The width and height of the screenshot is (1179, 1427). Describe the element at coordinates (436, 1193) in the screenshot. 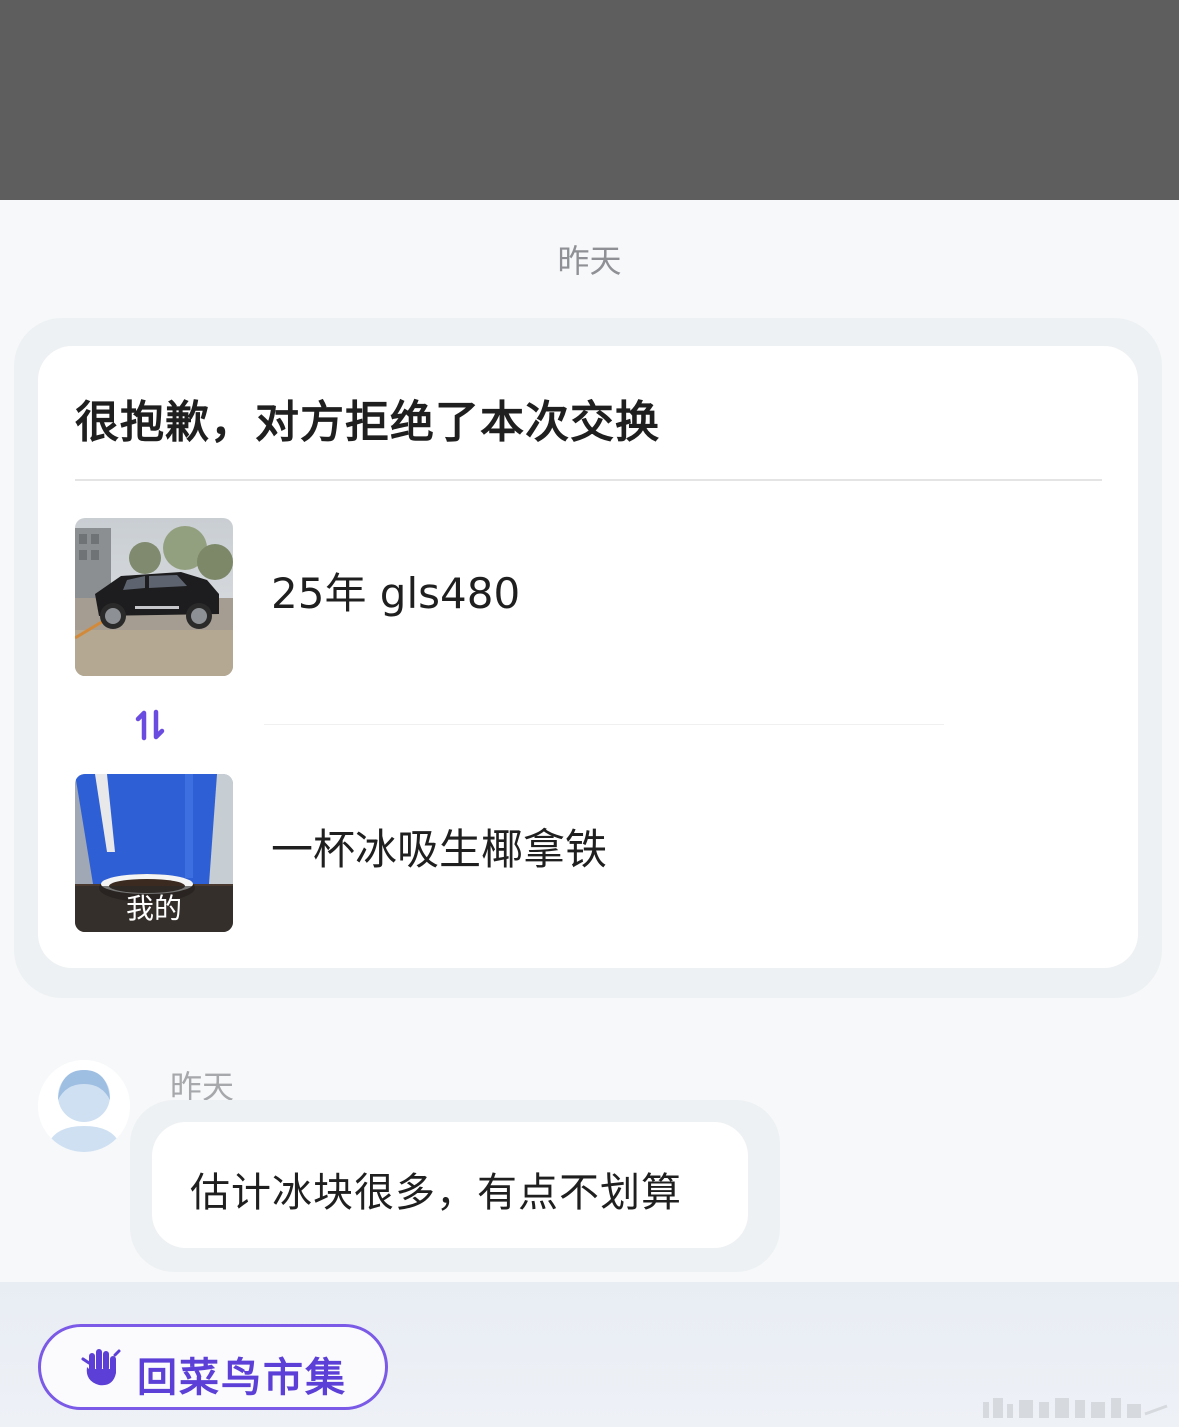

I see `message-text: 估计冰块很多，有点不划算` at that location.